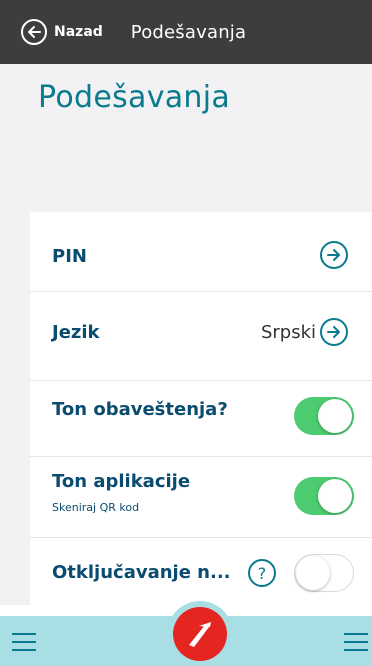 This screenshot has width=372, height=666. Describe the element at coordinates (121, 481) in the screenshot. I see `row-label-ton-aplikacije: Ton aplikacije` at that location.